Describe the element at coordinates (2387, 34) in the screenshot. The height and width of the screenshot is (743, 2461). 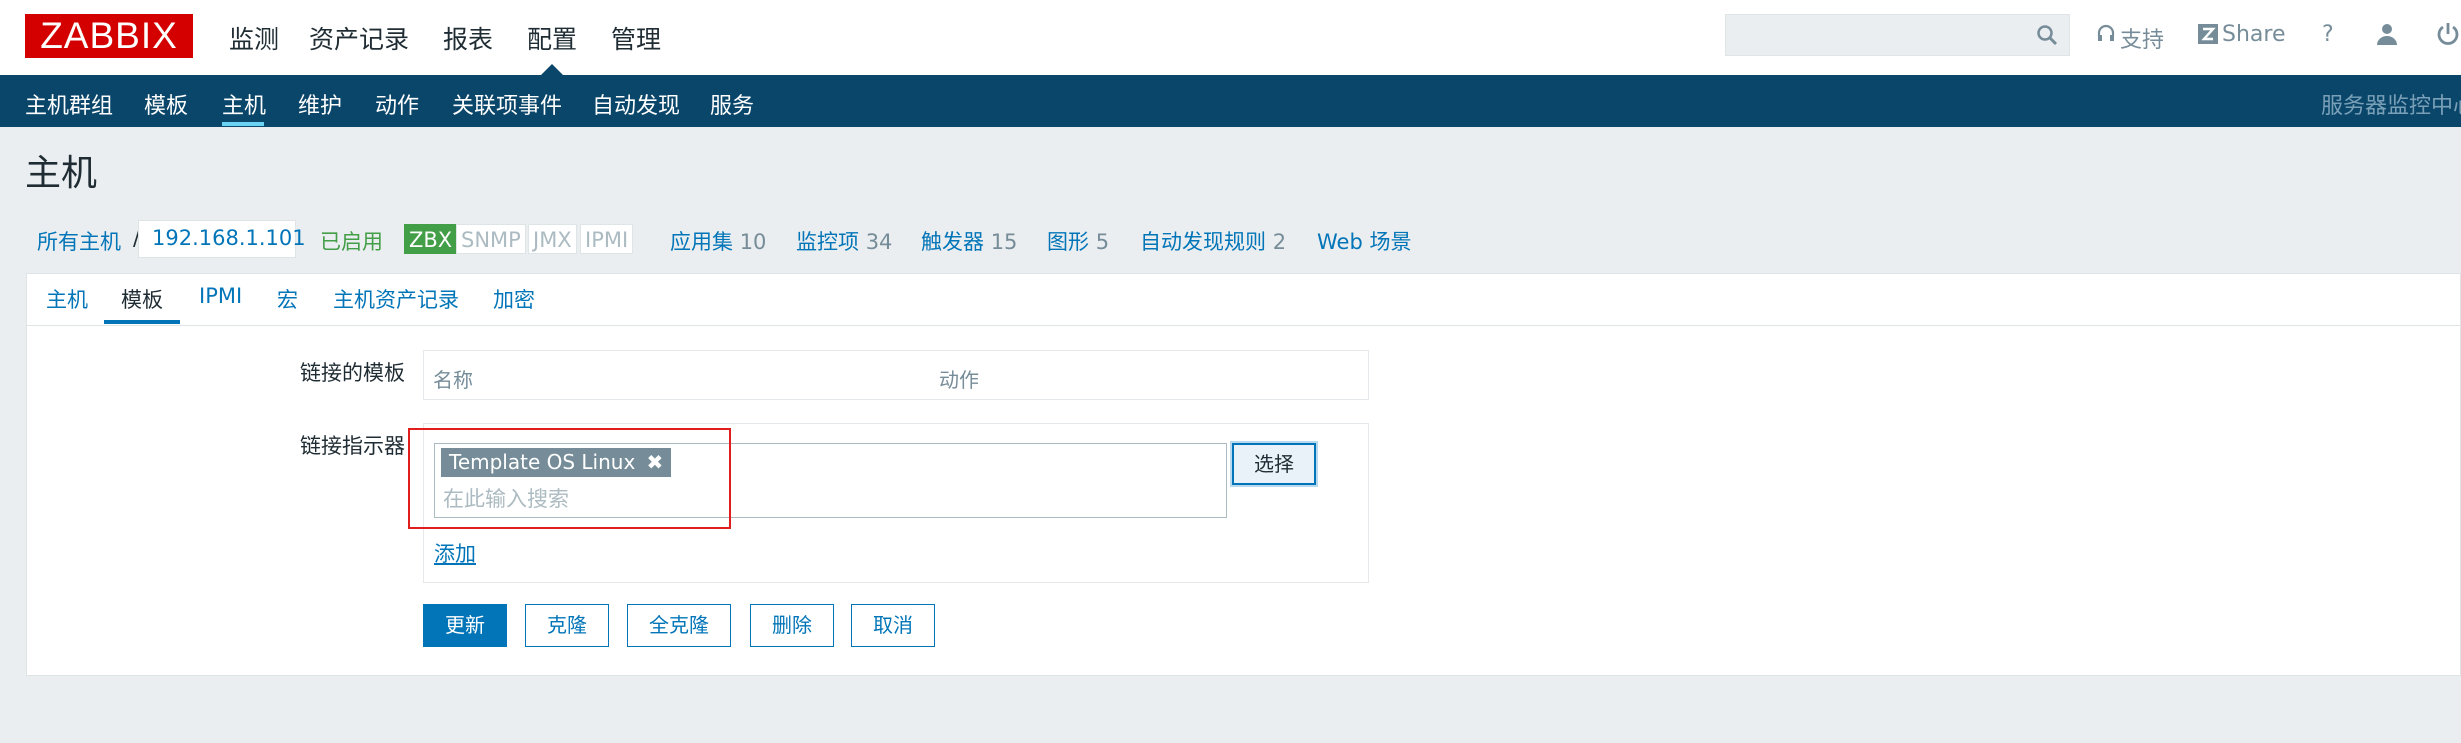
I see `user-profile-icon` at that location.